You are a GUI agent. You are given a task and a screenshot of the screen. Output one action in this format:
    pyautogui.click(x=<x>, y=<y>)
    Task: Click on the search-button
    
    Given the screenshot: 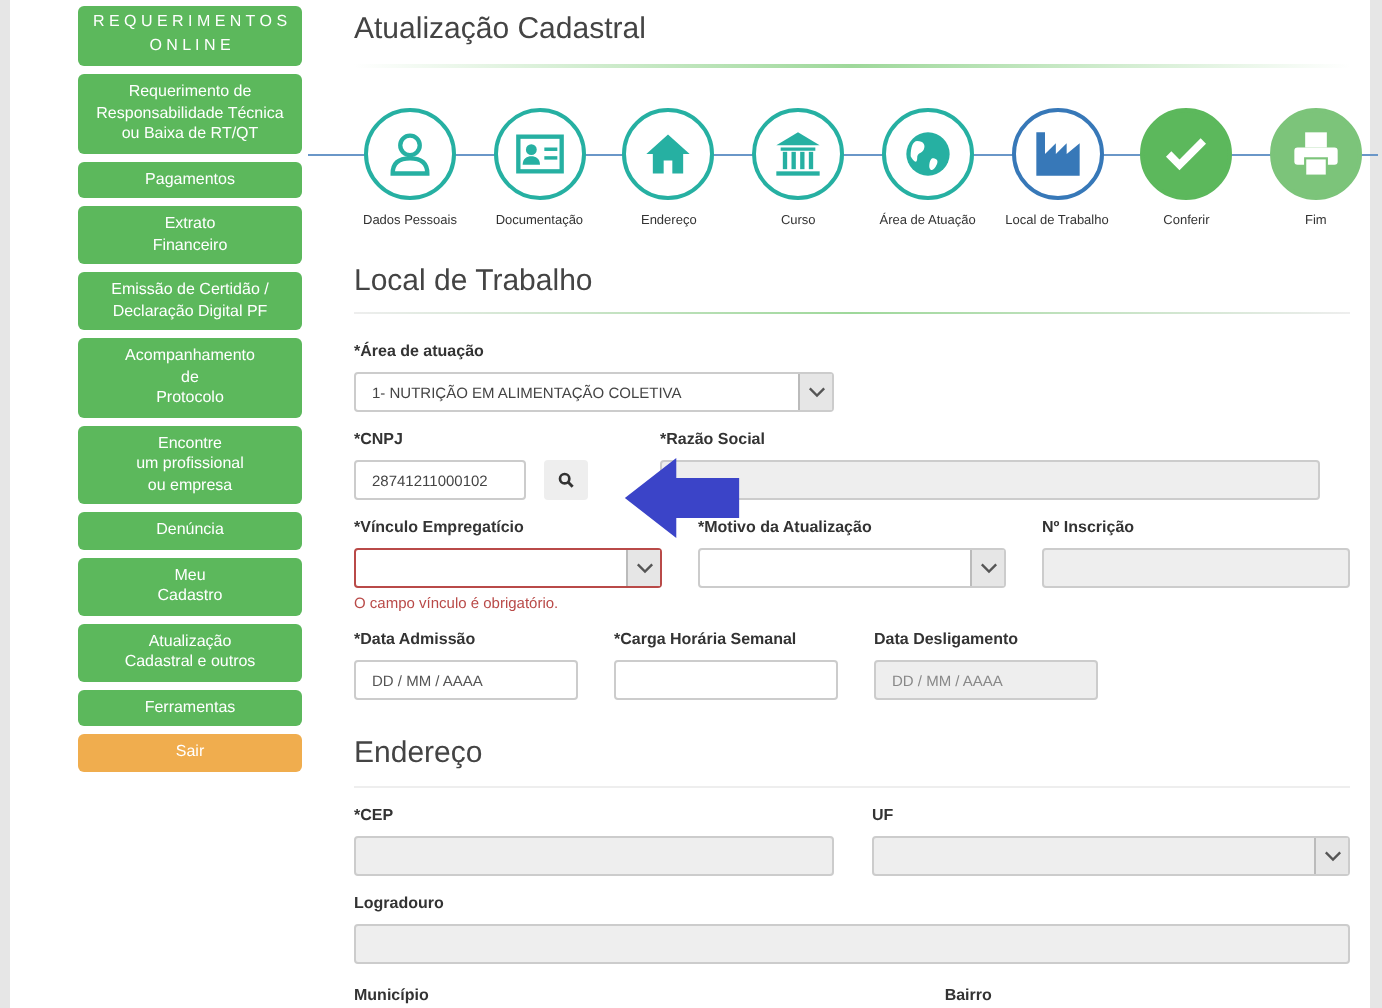 What is the action you would take?
    pyautogui.click(x=566, y=480)
    